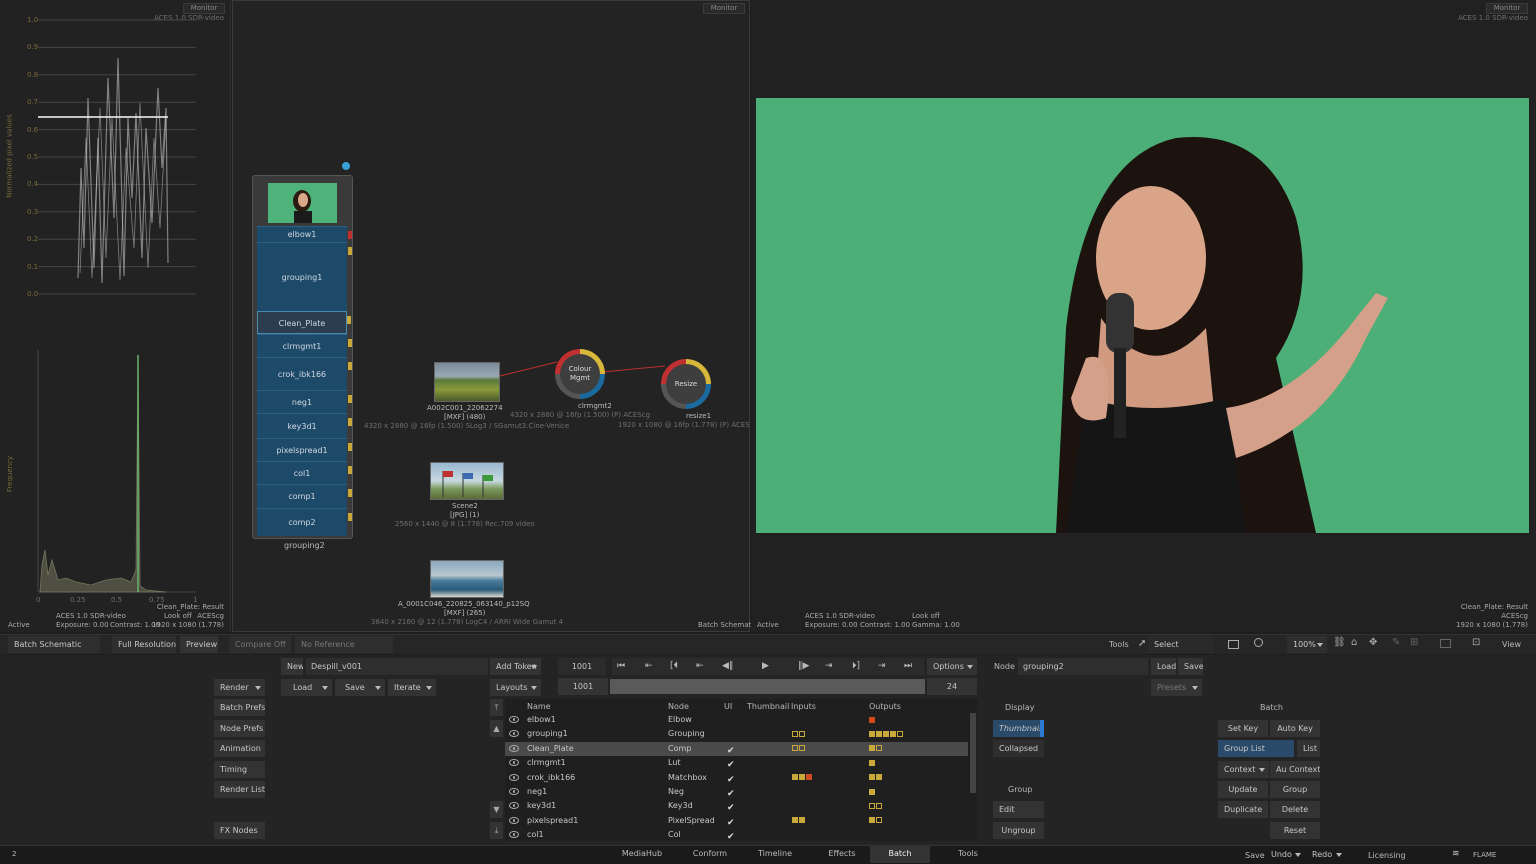  I want to click on tab-timeline: Timeline, so click(775, 854).